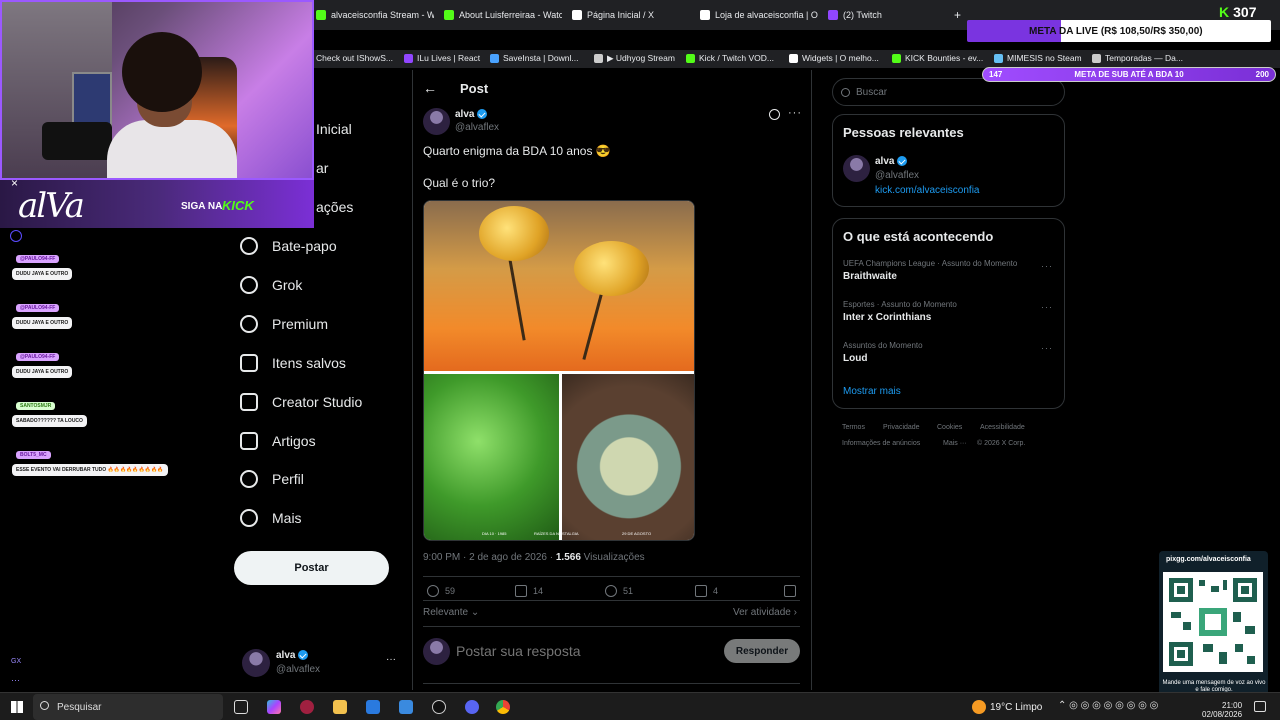 Image resolution: width=1280 pixels, height=720 pixels. I want to click on start-icon, so click(17, 707).